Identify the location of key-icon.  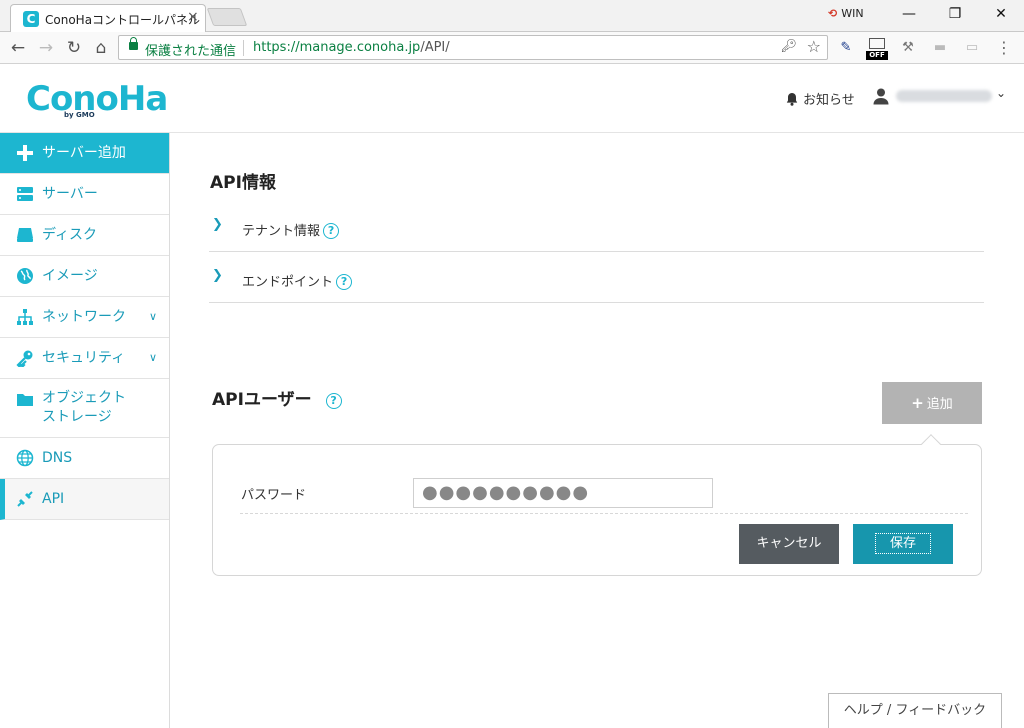
(24, 358).